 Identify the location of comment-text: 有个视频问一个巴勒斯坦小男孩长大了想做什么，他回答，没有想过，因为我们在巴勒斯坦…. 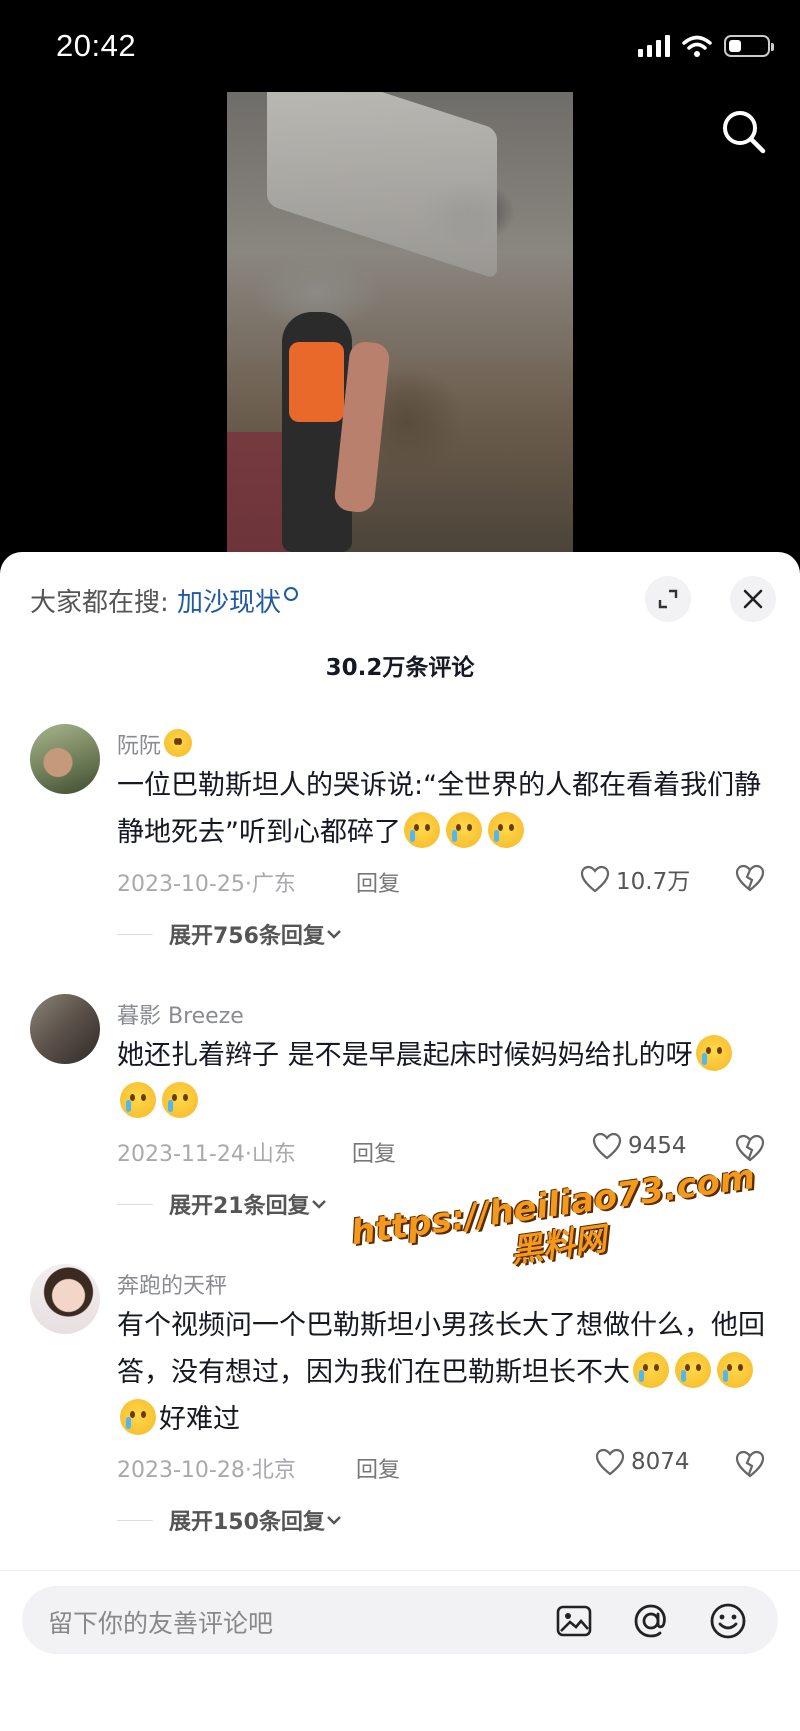
(442, 1372).